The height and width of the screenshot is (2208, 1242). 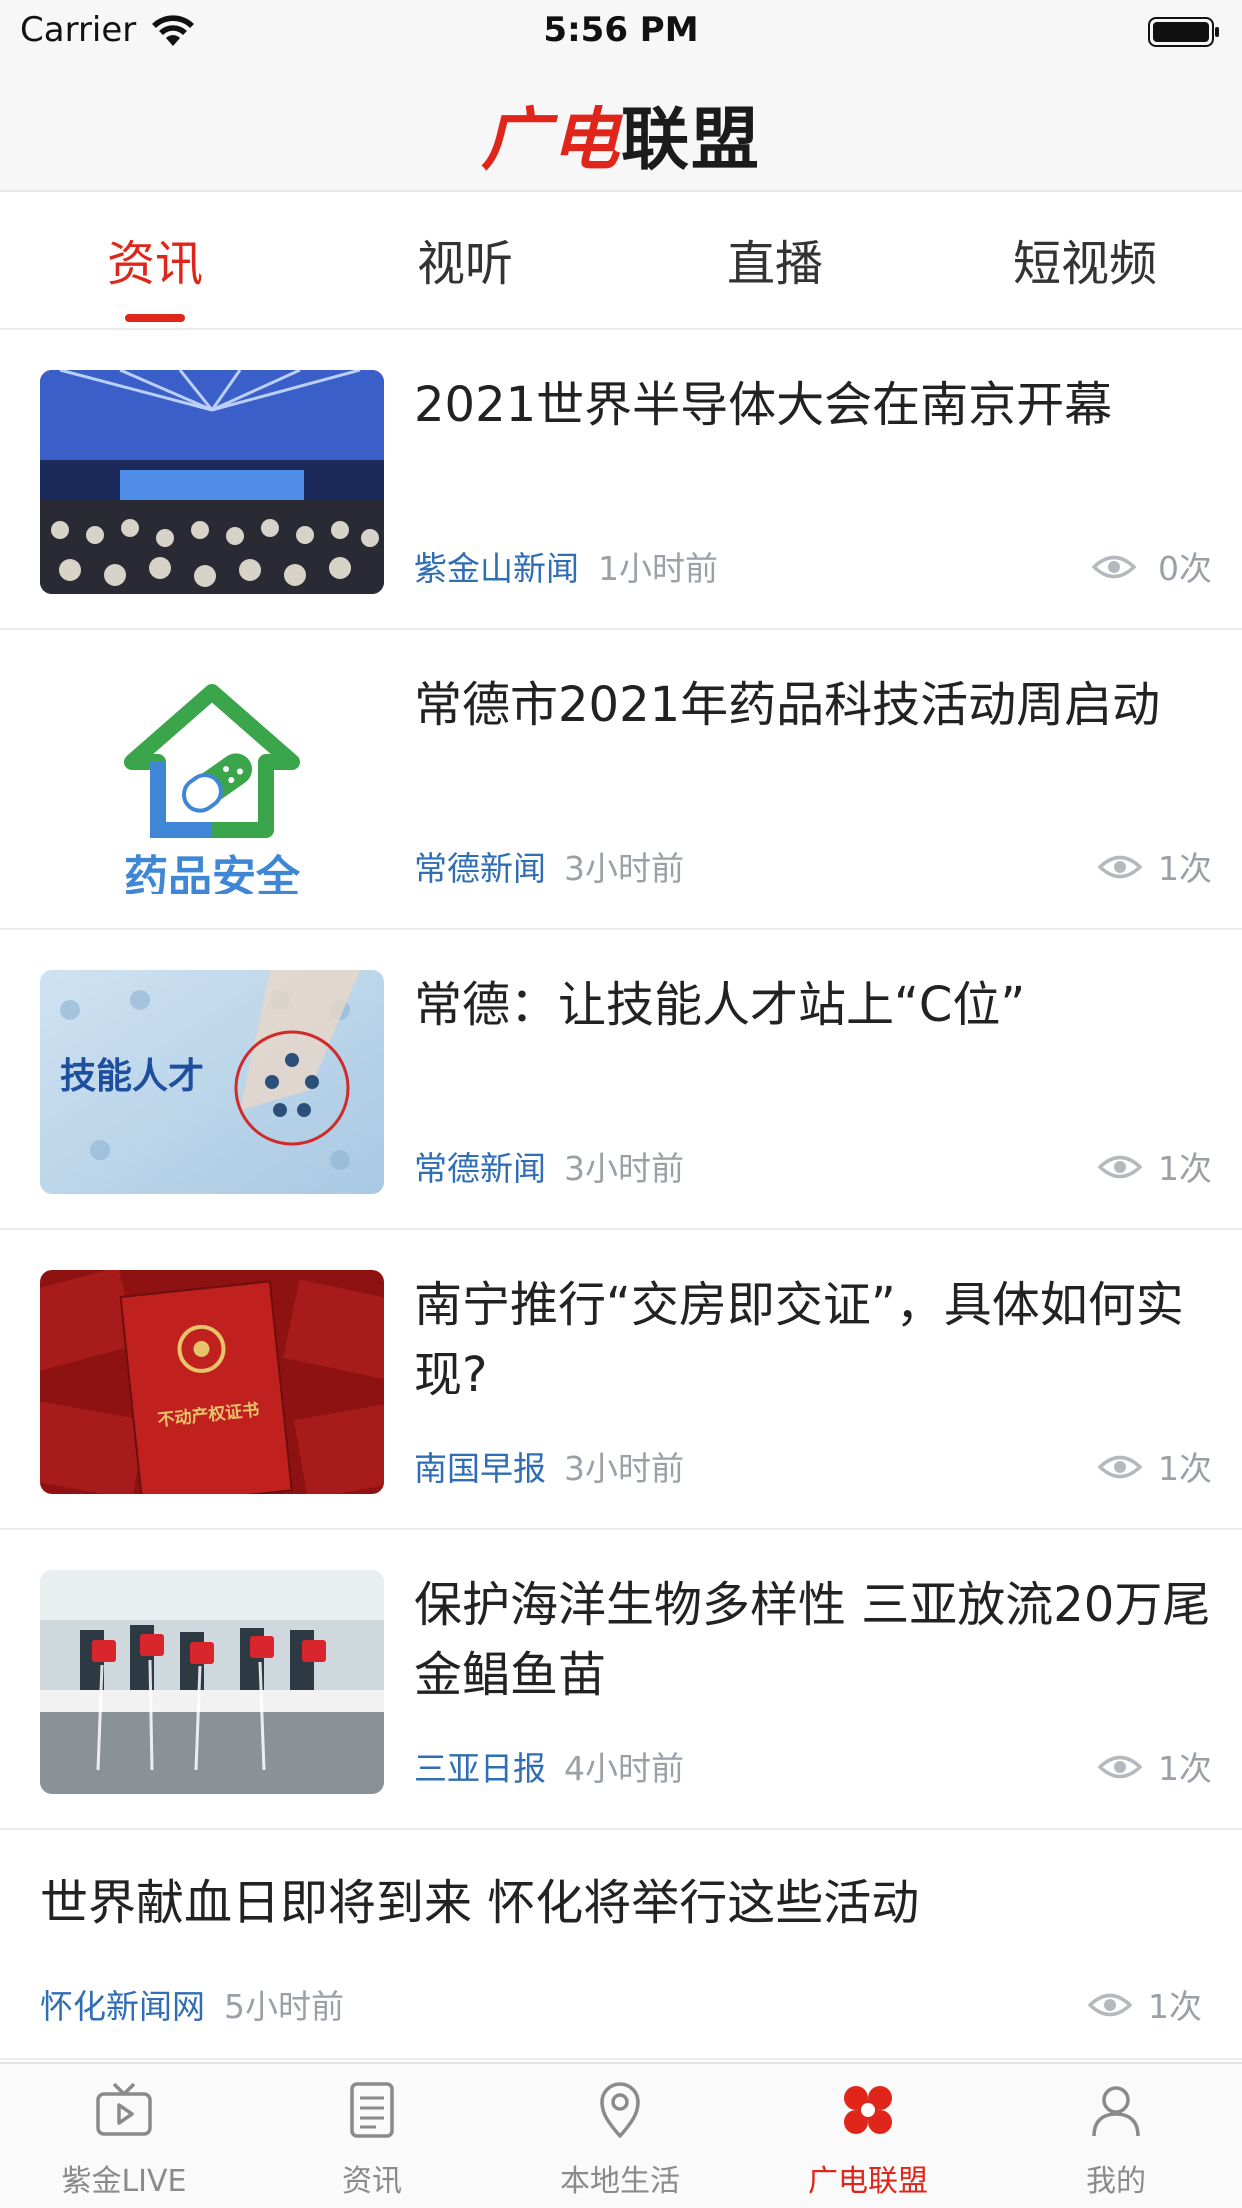 I want to click on news-source: 南国早报, so click(x=480, y=1468).